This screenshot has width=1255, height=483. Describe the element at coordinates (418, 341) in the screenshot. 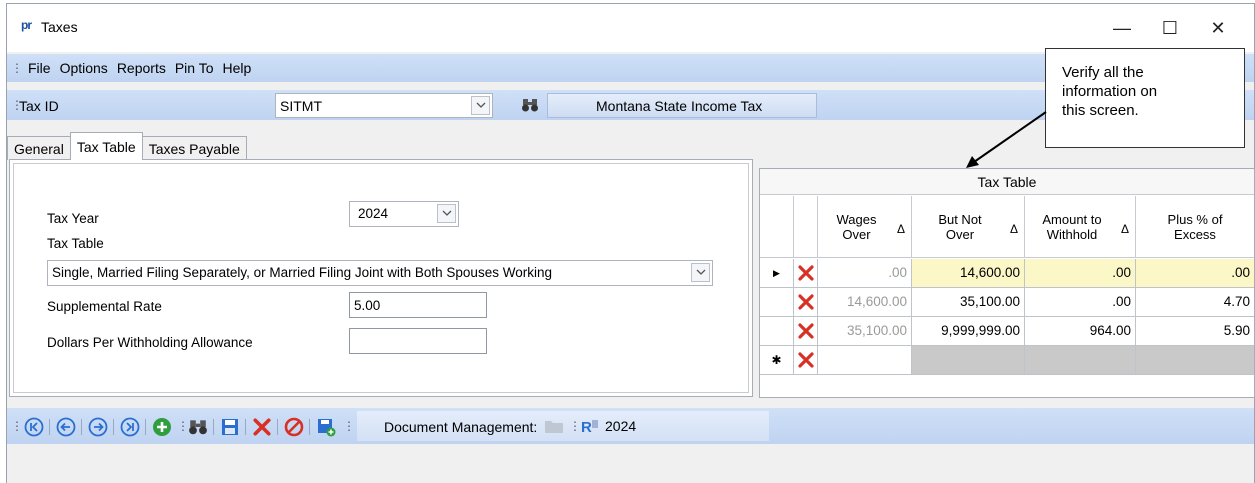

I see `dollars-allowance-input` at that location.